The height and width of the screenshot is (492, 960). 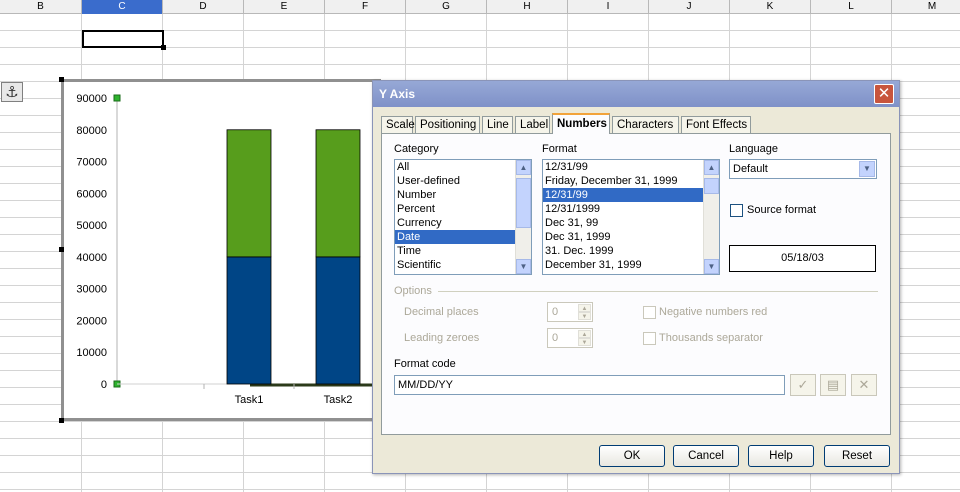 I want to click on category-list-item: Scientific, so click(x=455, y=265).